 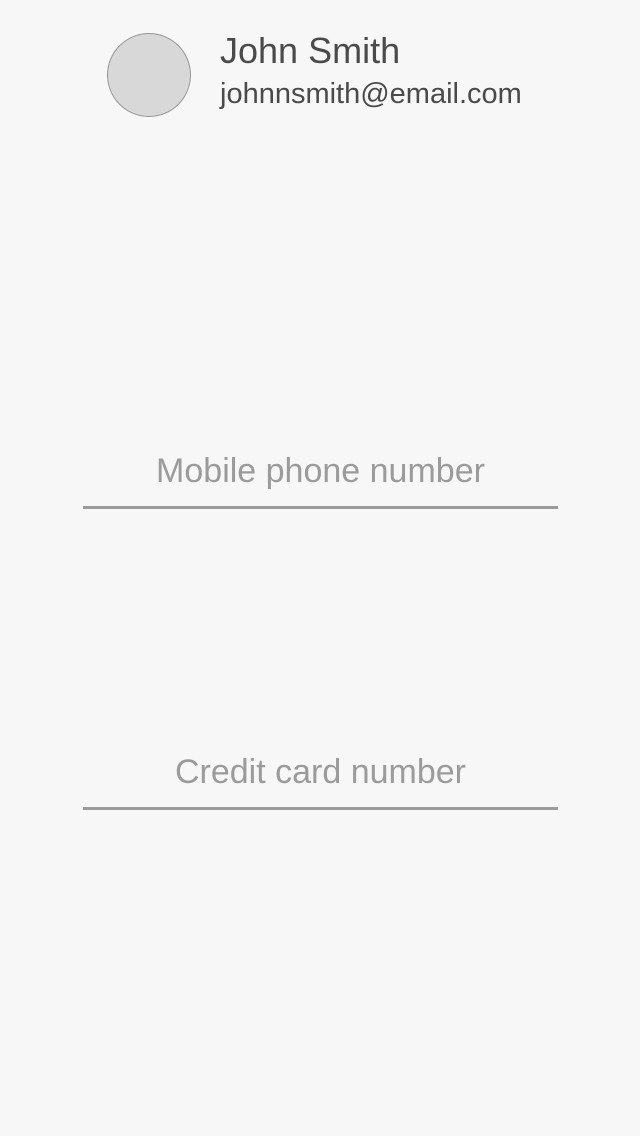 What do you see at coordinates (320, 471) in the screenshot?
I see `phone-number-input` at bounding box center [320, 471].